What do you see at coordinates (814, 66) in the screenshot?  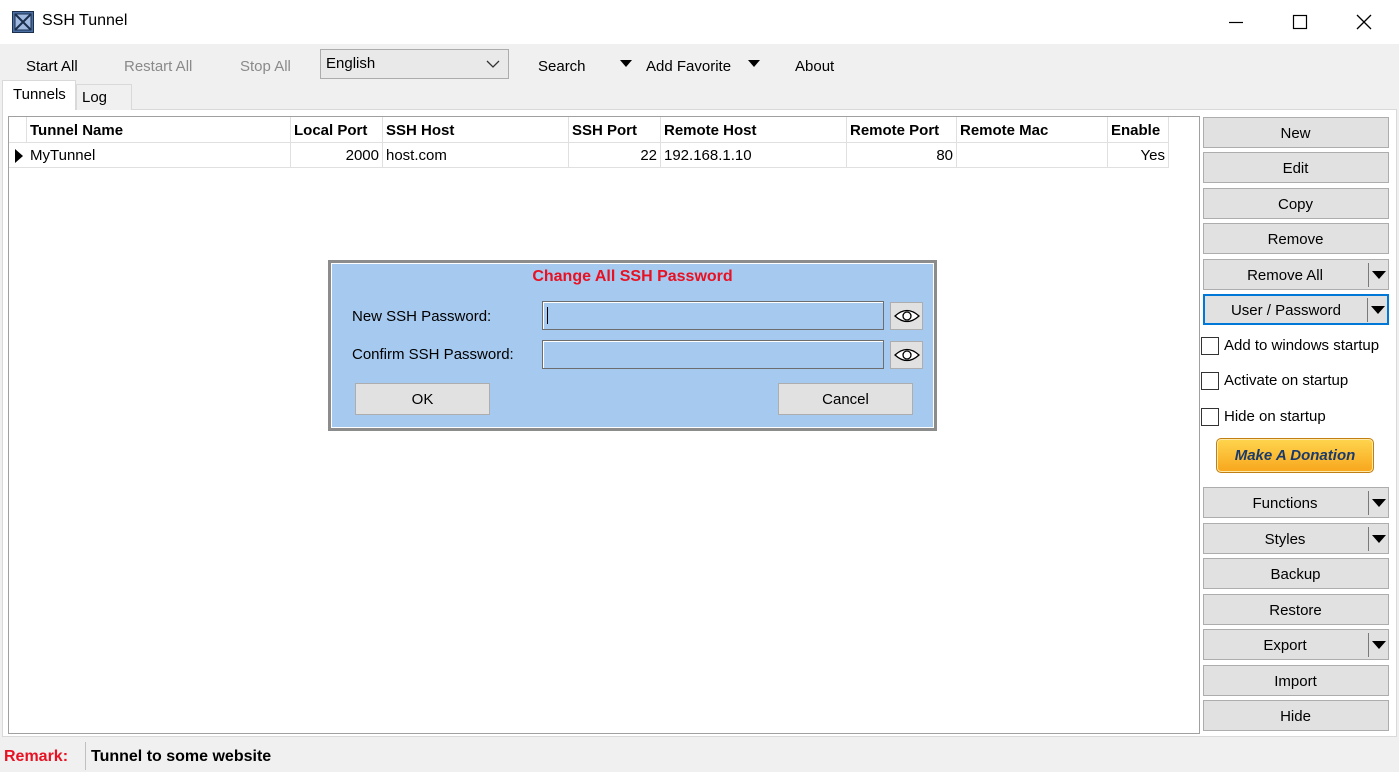 I see `about-button: About` at bounding box center [814, 66].